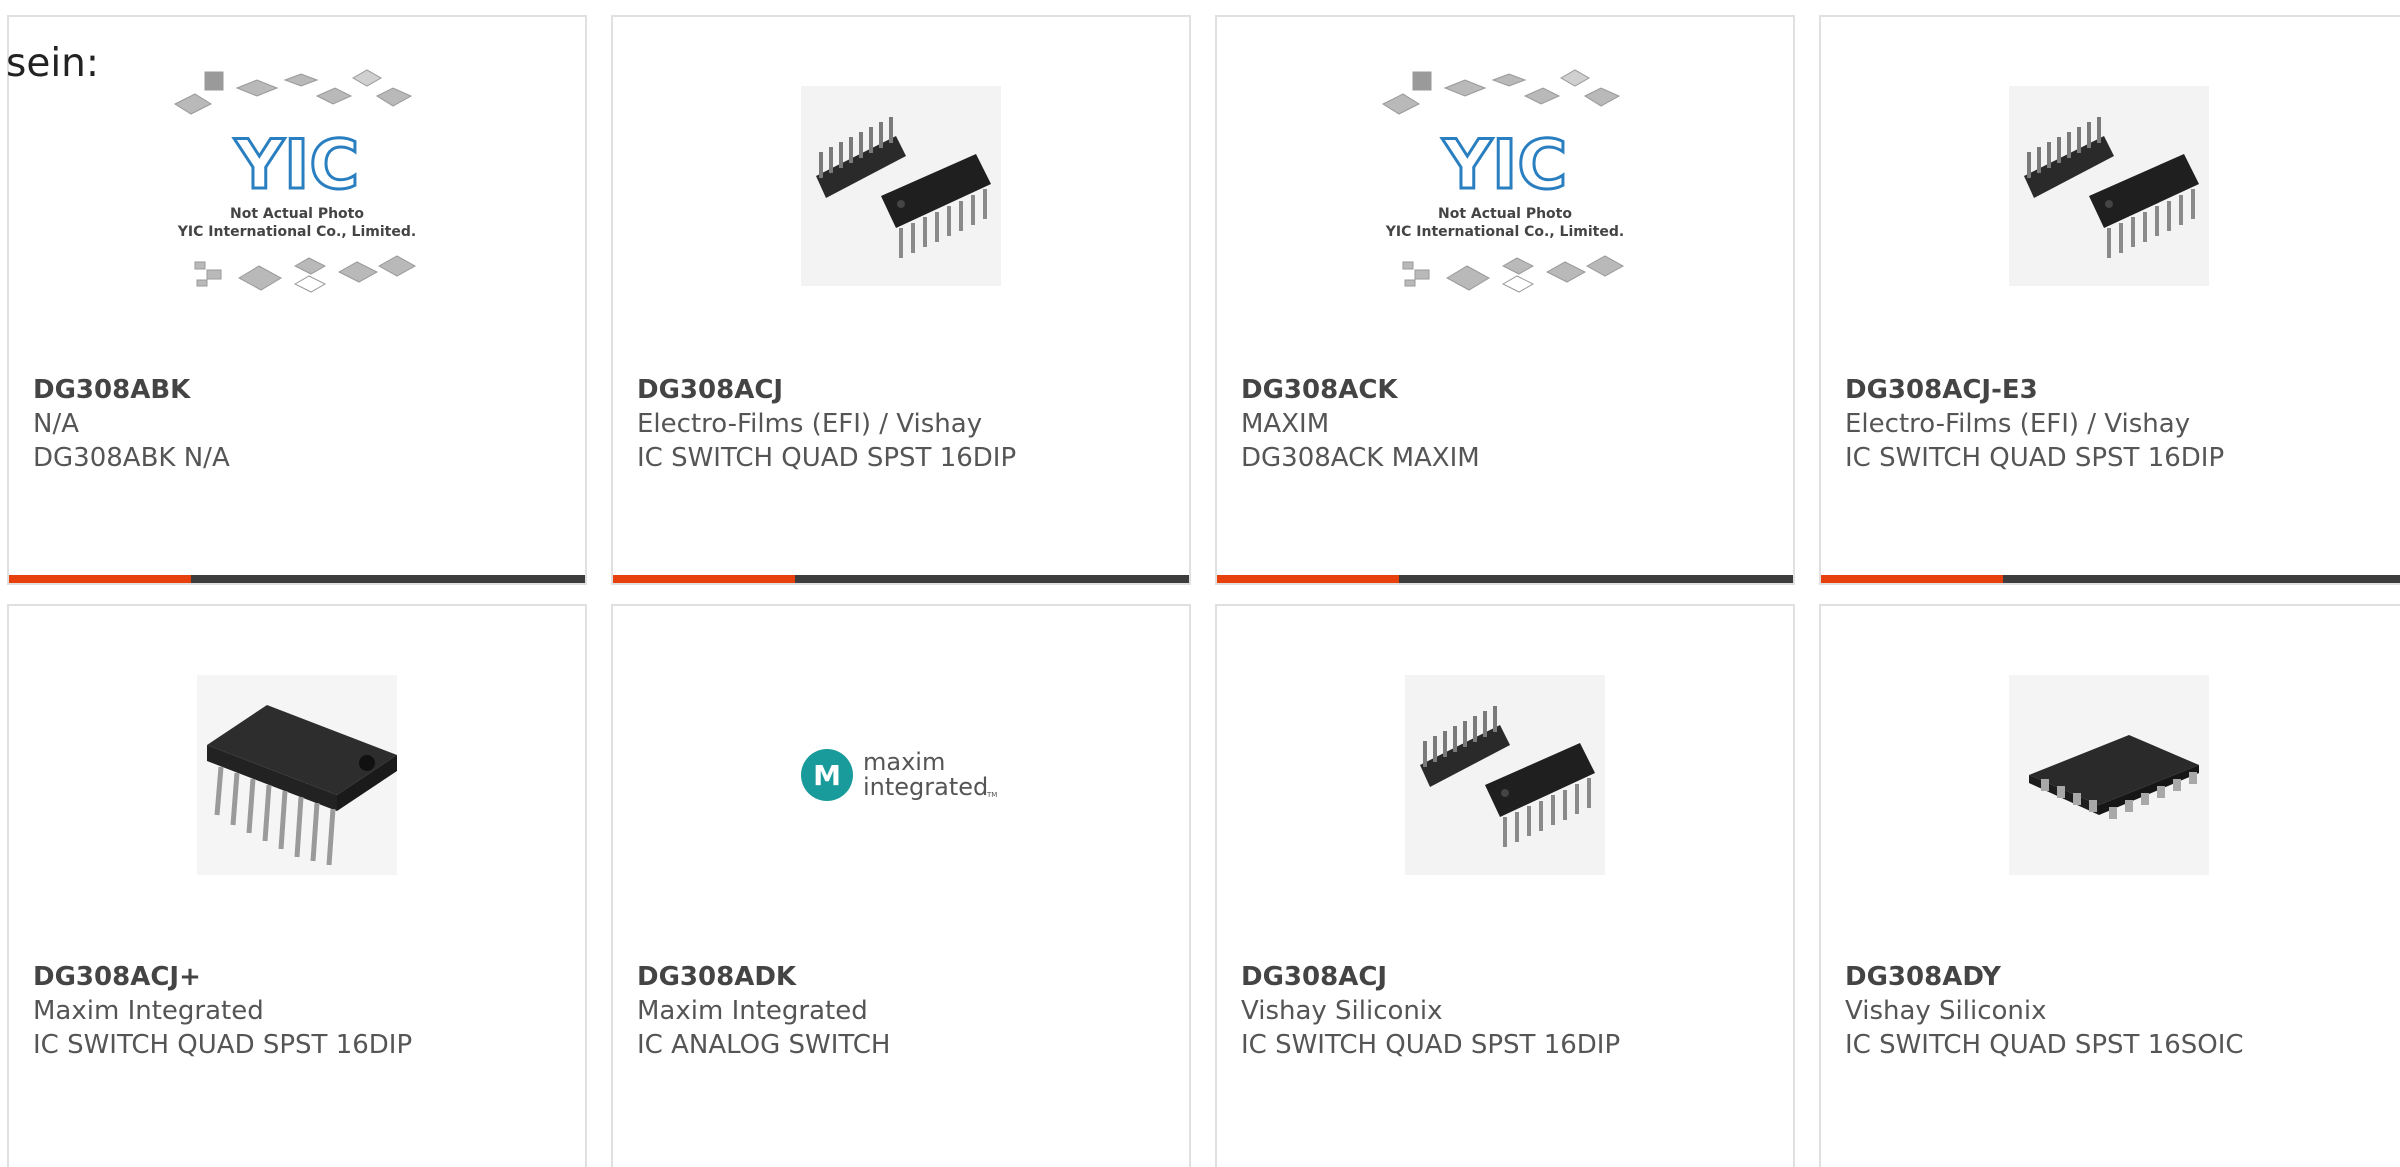  What do you see at coordinates (131, 390) in the screenshot?
I see `part-number: DG308ABK` at bounding box center [131, 390].